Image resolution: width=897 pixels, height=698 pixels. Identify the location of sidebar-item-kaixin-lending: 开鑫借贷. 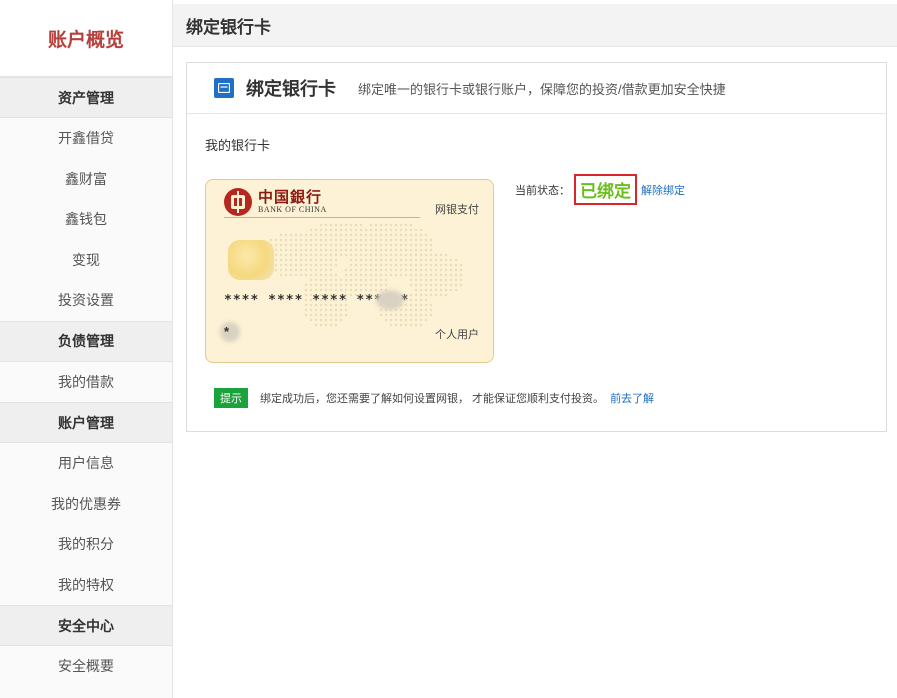
(86, 138).